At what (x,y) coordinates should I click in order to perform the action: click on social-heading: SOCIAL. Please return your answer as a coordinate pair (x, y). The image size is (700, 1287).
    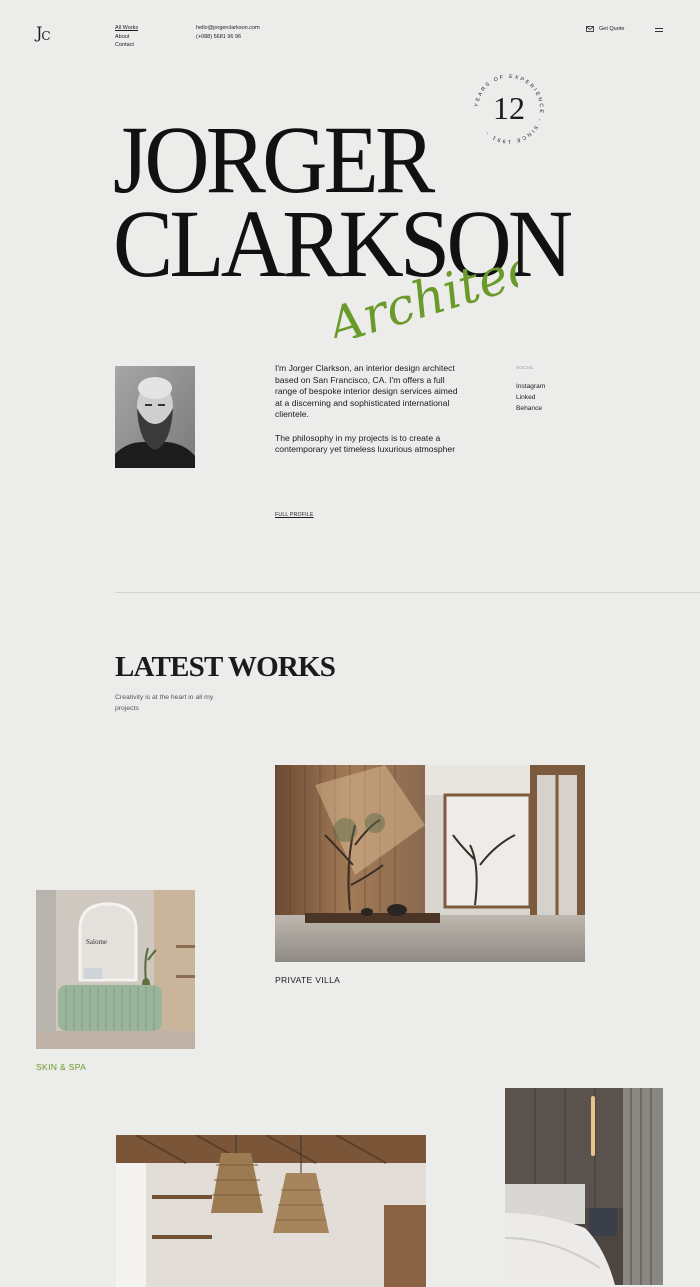
    Looking at the image, I should click on (525, 367).